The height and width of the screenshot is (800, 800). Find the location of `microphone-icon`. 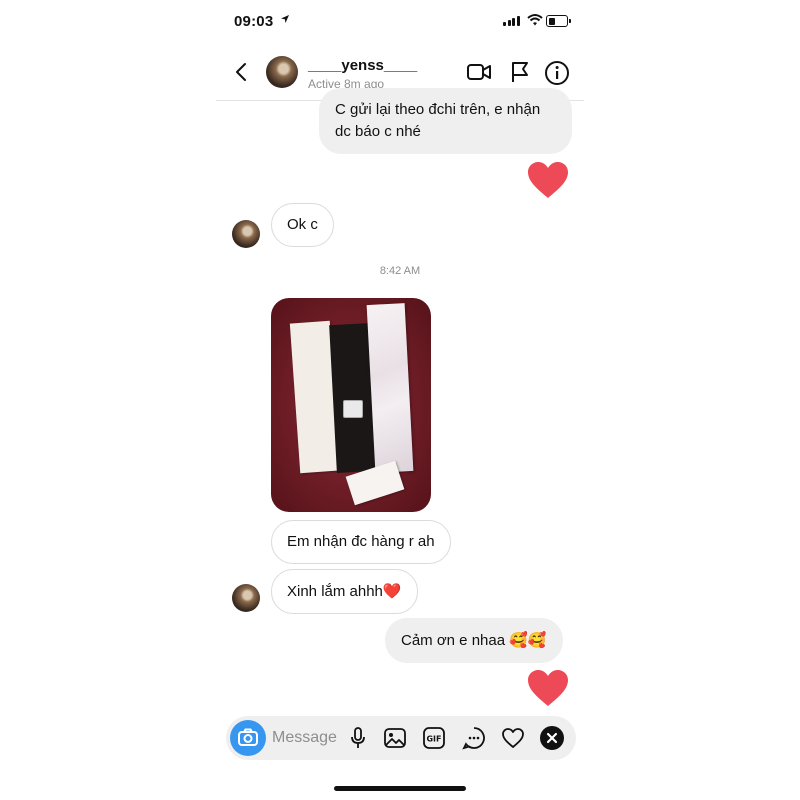

microphone-icon is located at coordinates (358, 738).